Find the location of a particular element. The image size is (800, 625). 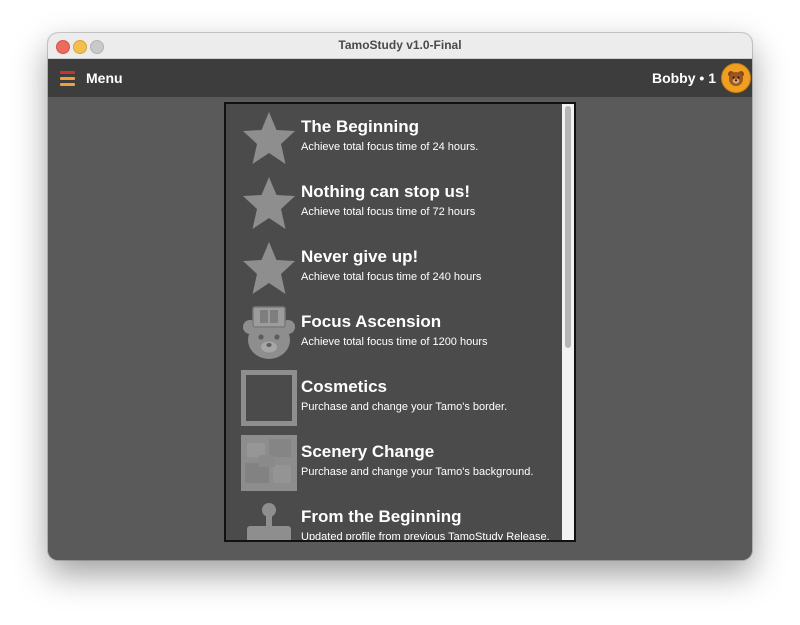

list-scrollbar is located at coordinates (568, 322).